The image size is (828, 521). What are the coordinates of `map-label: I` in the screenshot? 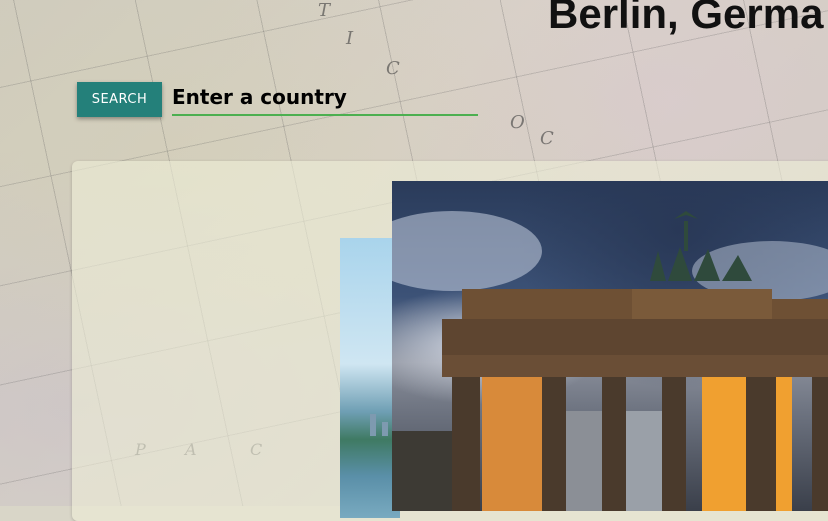 It's located at (350, 38).